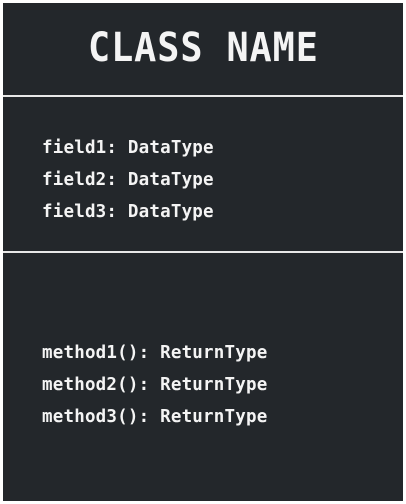  Describe the element at coordinates (128, 212) in the screenshot. I see `field-item: field3: DataType` at that location.